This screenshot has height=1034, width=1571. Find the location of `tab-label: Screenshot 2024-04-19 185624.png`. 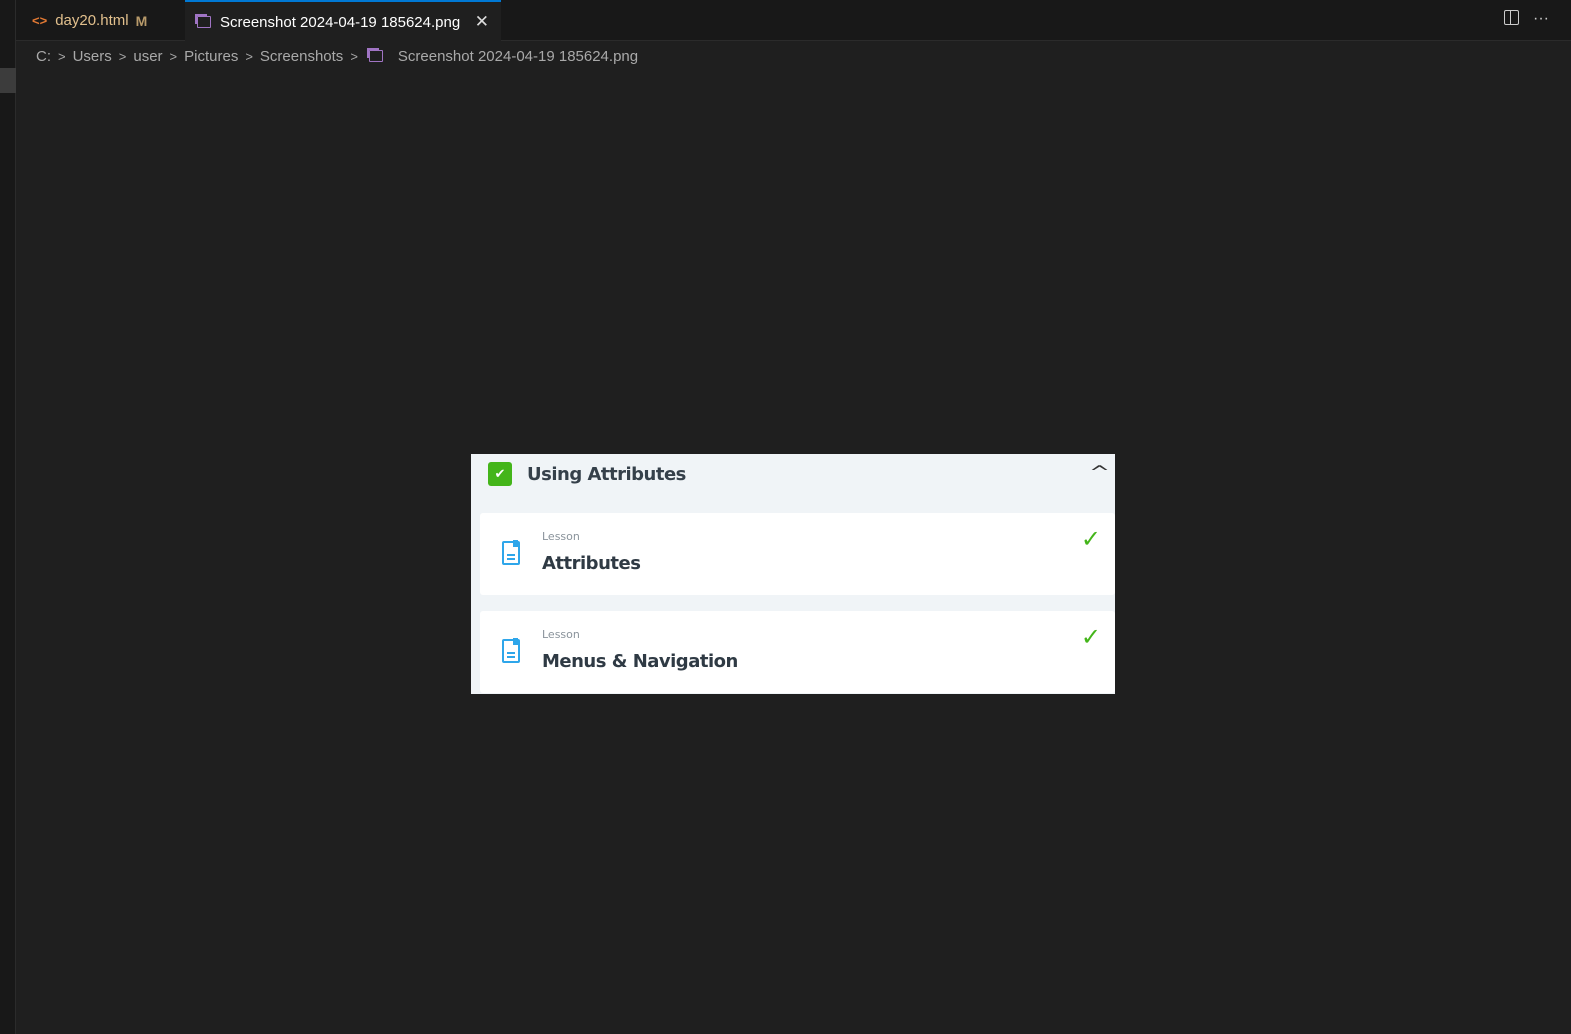

tab-label: Screenshot 2024-04-19 185624.png is located at coordinates (340, 22).